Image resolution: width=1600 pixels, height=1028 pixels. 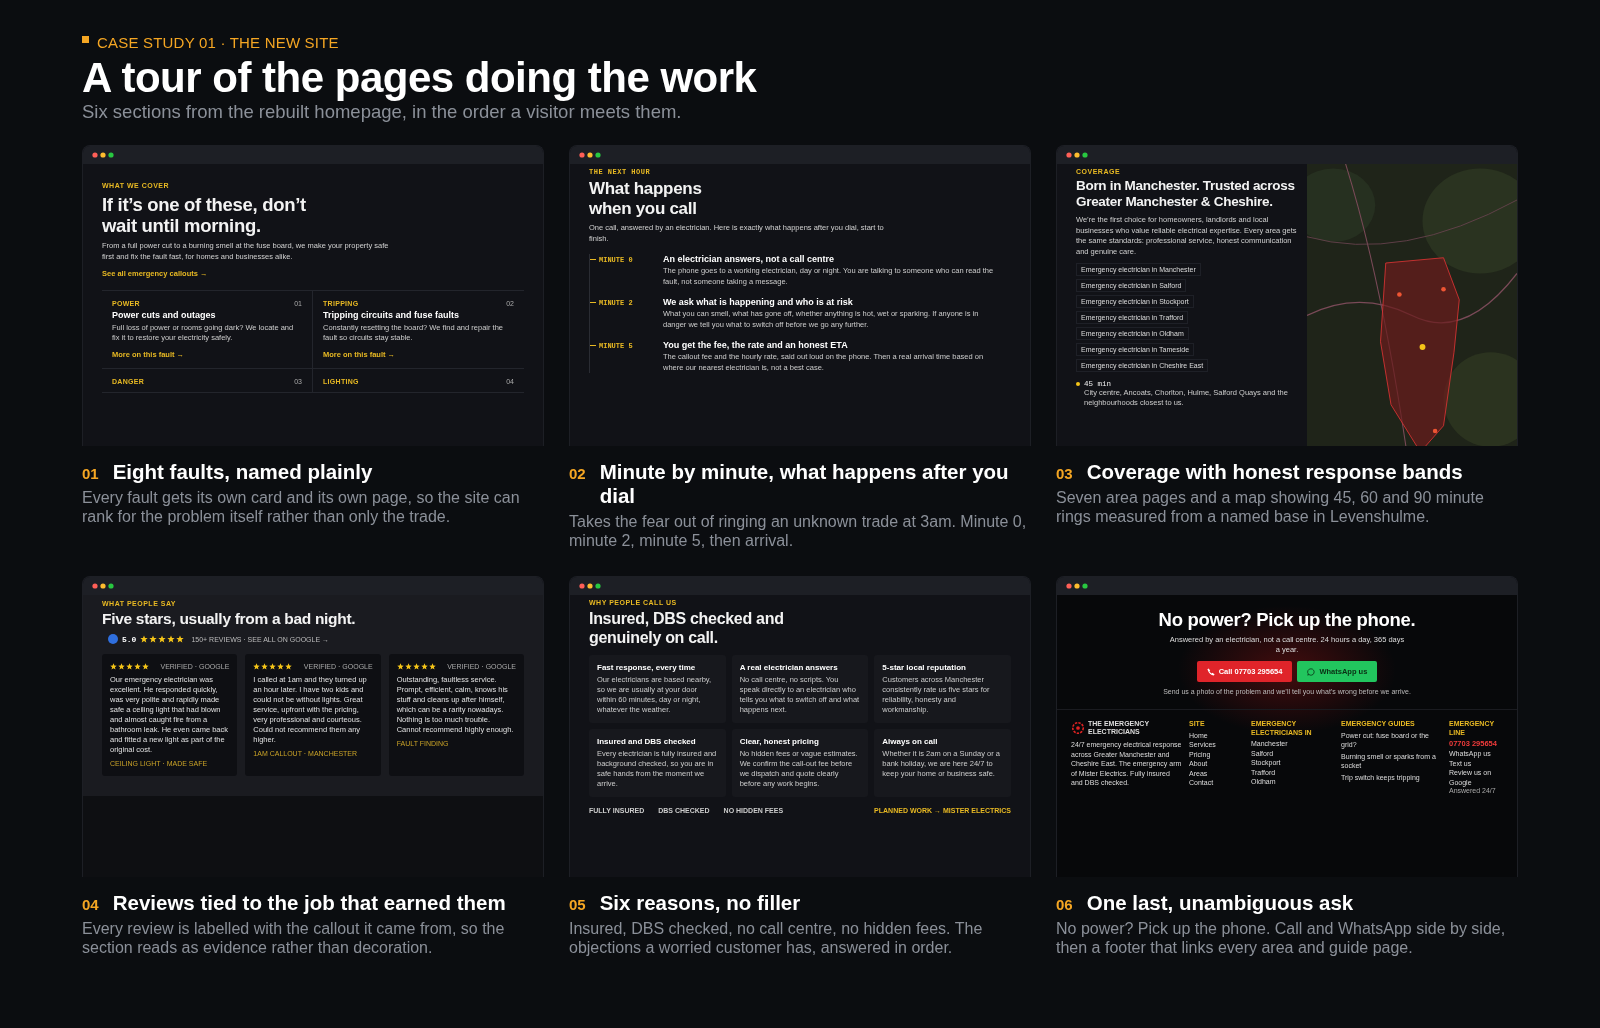 What do you see at coordinates (1186, 194) in the screenshot?
I see `section-heading: Born in Manchester. Trusted across Greater Manchester & Cheshire.` at bounding box center [1186, 194].